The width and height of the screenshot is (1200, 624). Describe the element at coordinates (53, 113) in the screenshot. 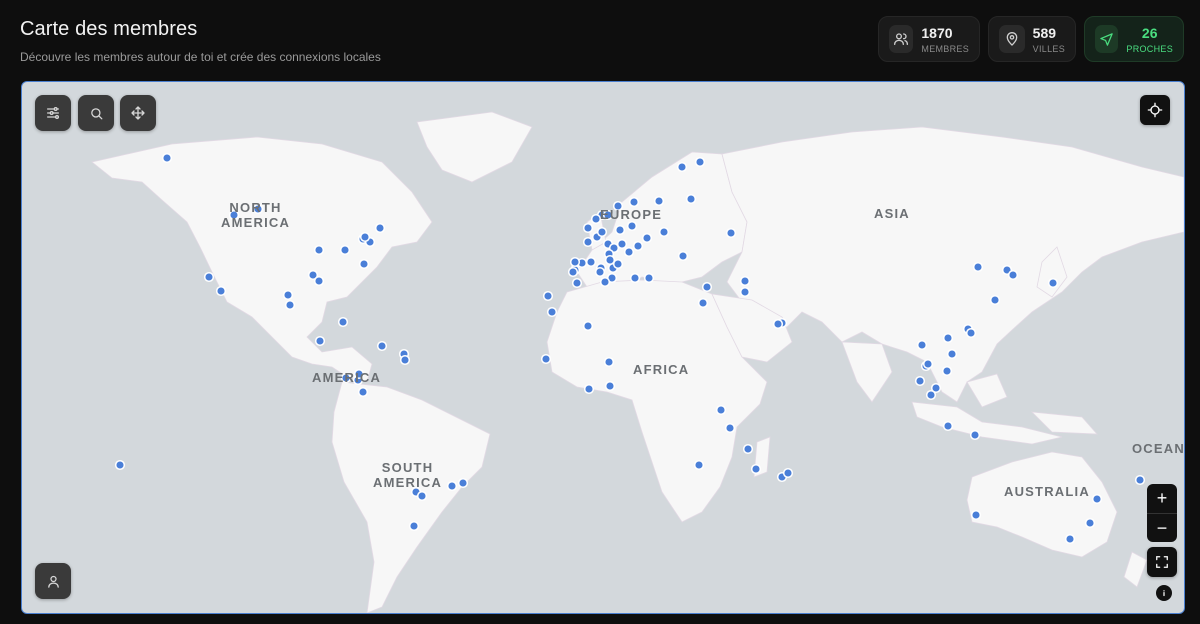

I see `filter-button` at that location.